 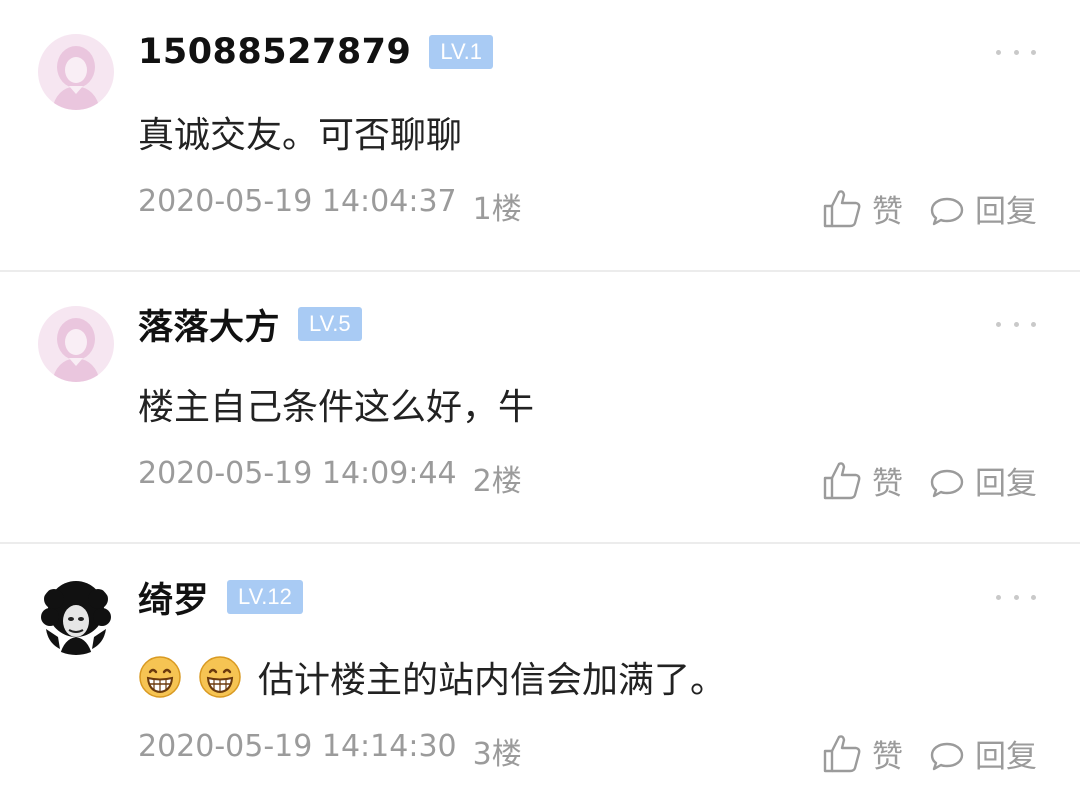 What do you see at coordinates (330, 324) in the screenshot?
I see `level-badge: LV.5` at bounding box center [330, 324].